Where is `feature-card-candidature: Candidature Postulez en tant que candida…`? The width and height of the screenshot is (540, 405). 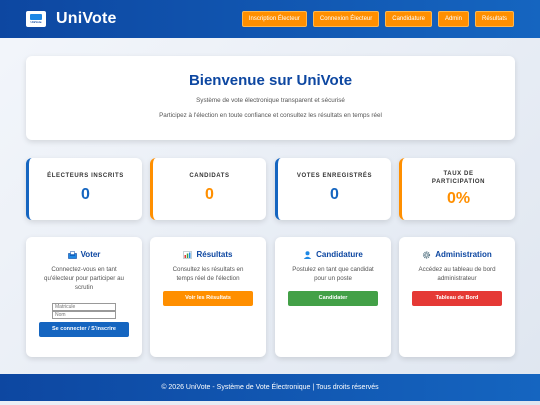
feature-card-candidature: Candidature Postulez en tant que candida… is located at coordinates (333, 297).